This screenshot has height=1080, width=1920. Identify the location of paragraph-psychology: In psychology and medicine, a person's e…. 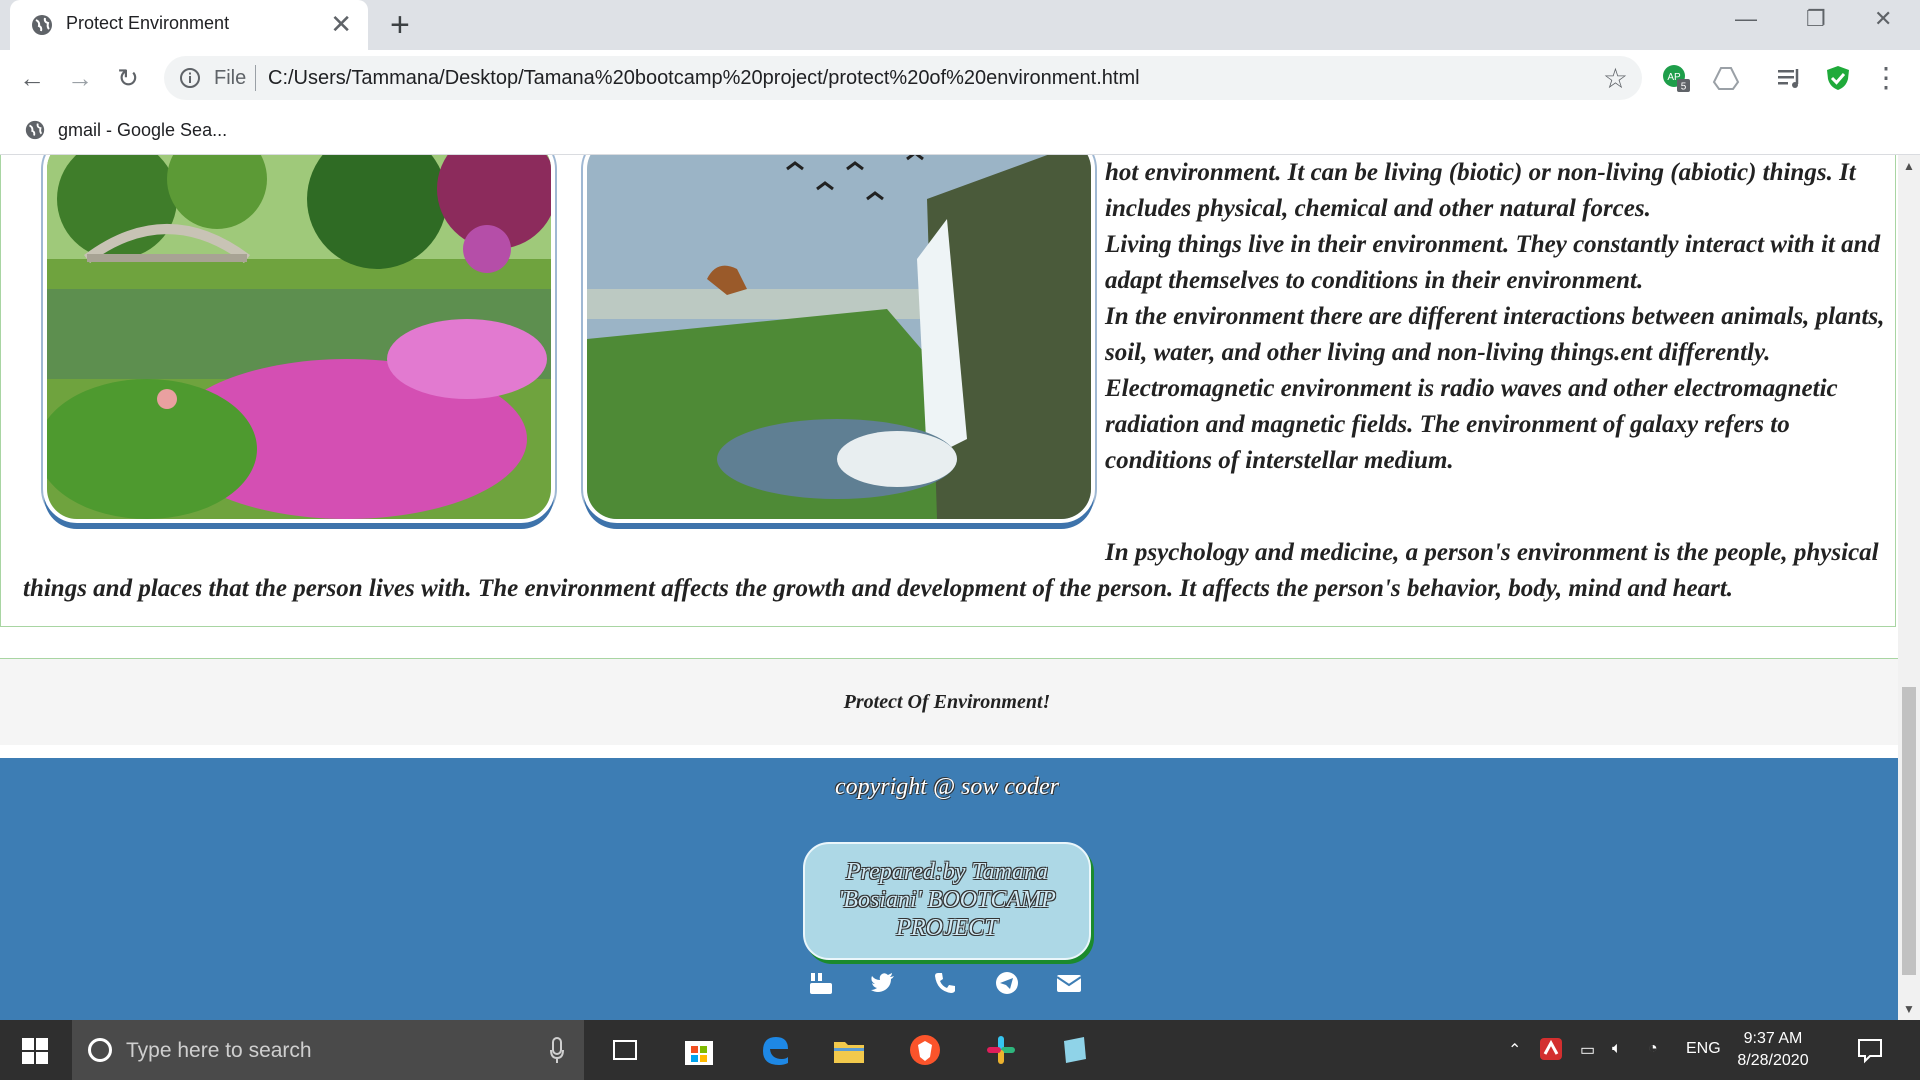
(951, 570).